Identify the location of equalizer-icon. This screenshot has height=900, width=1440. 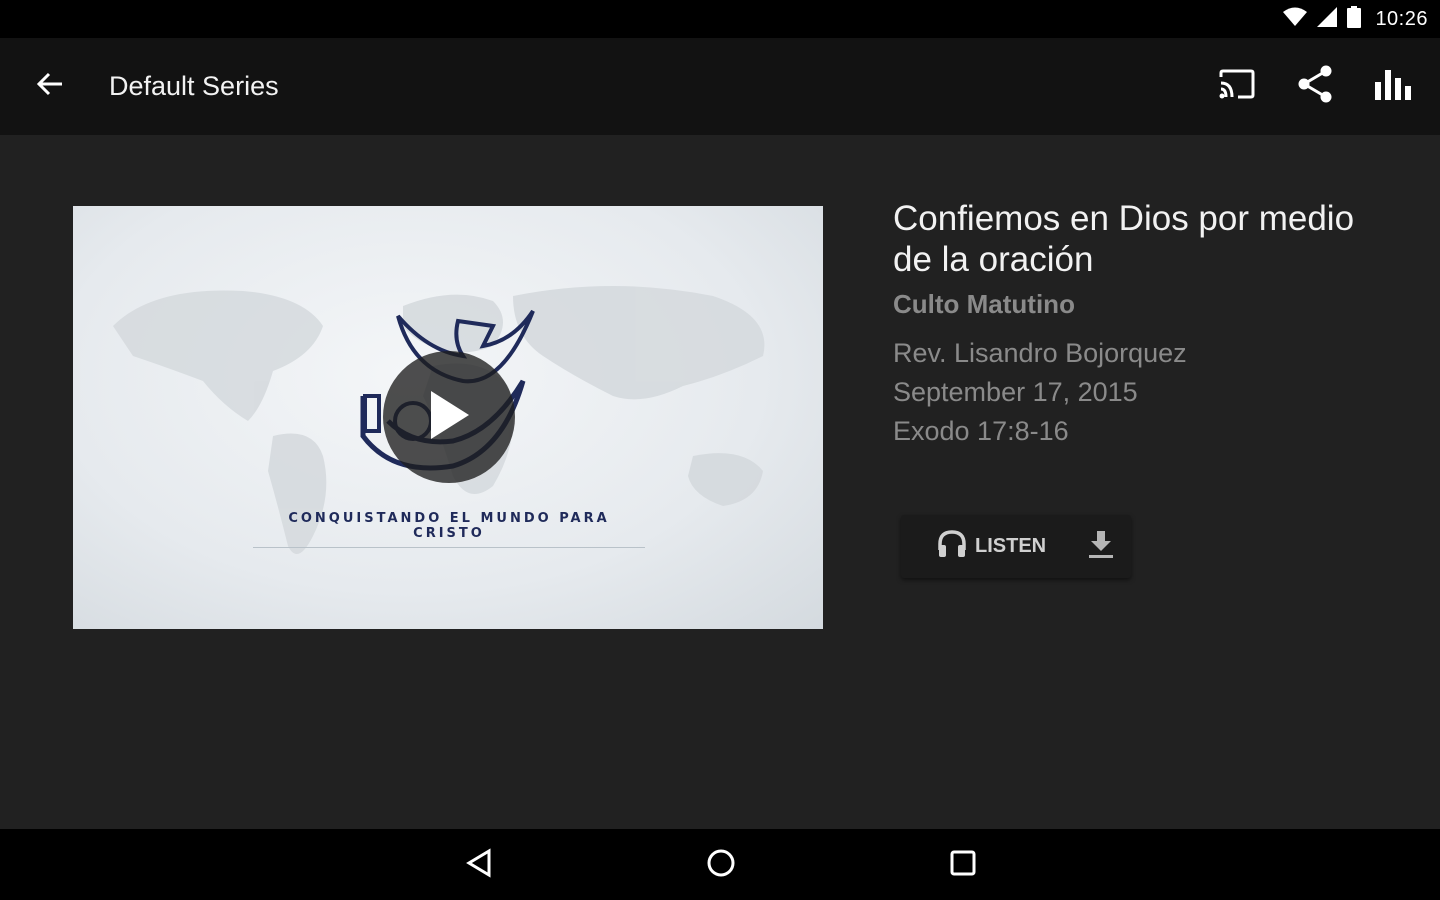
(1393, 86).